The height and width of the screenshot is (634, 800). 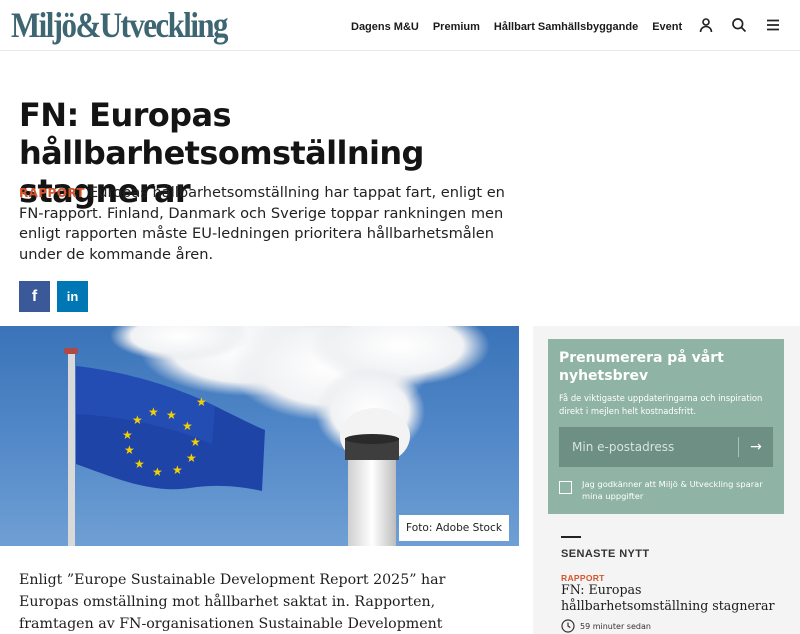 What do you see at coordinates (566, 27) in the screenshot?
I see `nav-item-hallbart: Hållbart Samhällsbyggande` at bounding box center [566, 27].